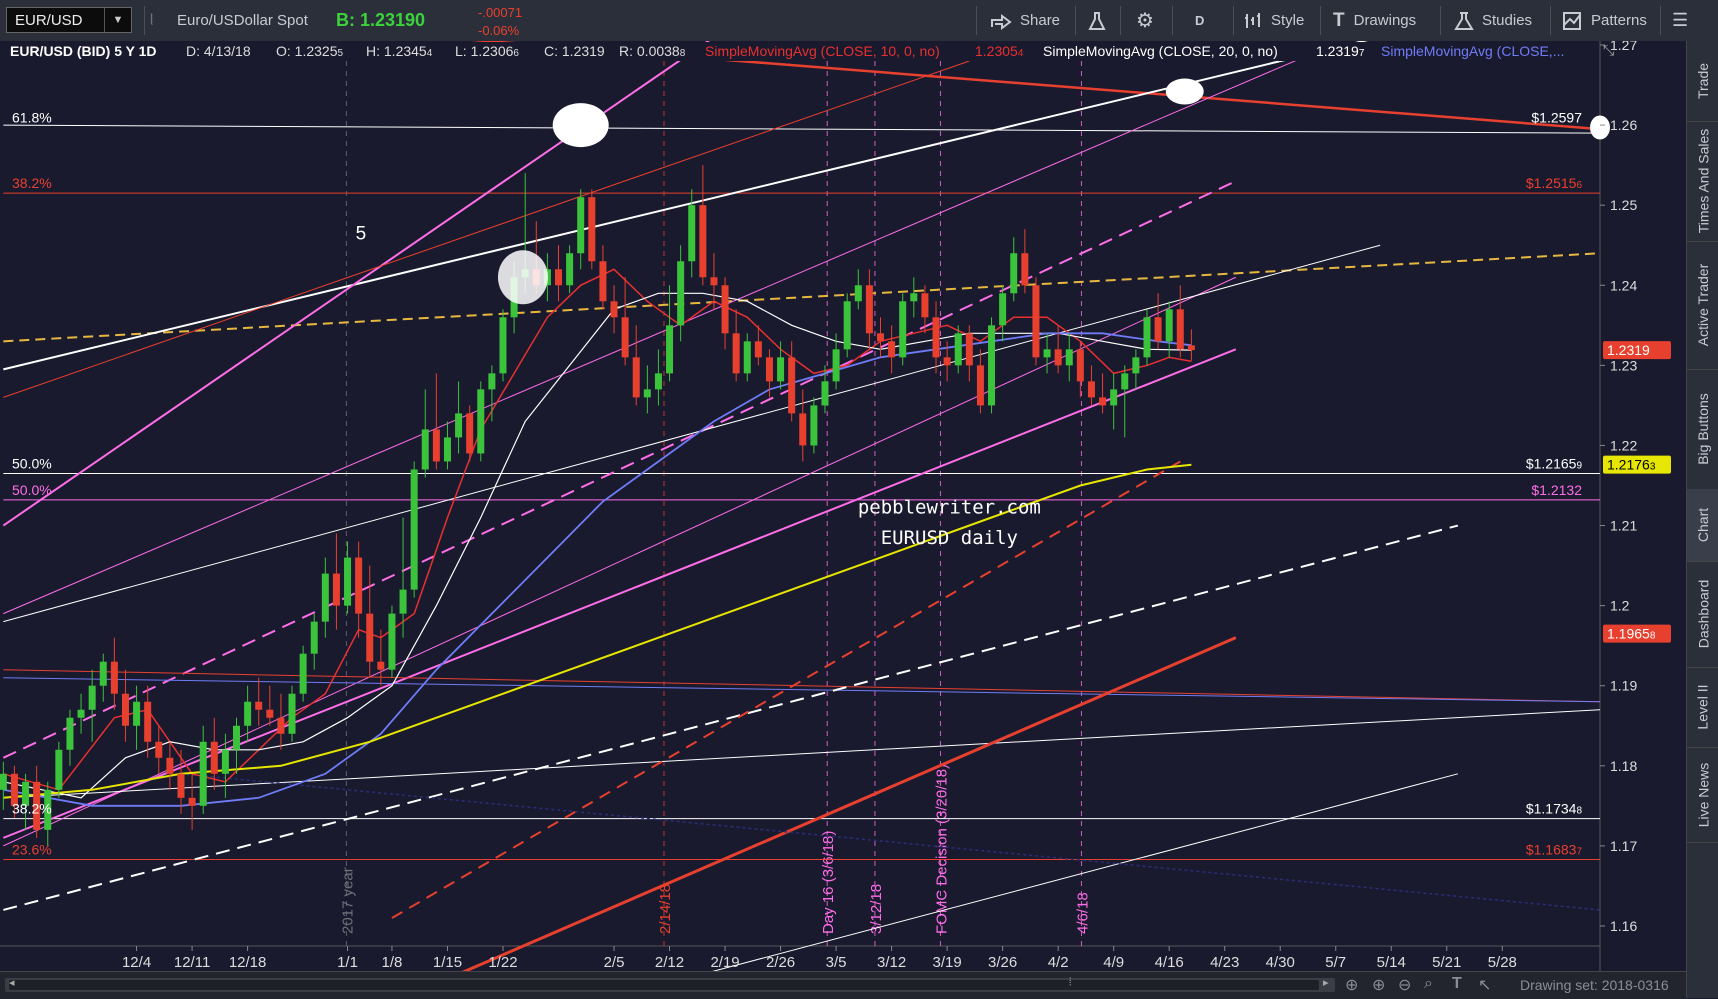 Image resolution: width=1718 pixels, height=999 pixels. What do you see at coordinates (1097, 20) in the screenshot?
I see `flask-button` at bounding box center [1097, 20].